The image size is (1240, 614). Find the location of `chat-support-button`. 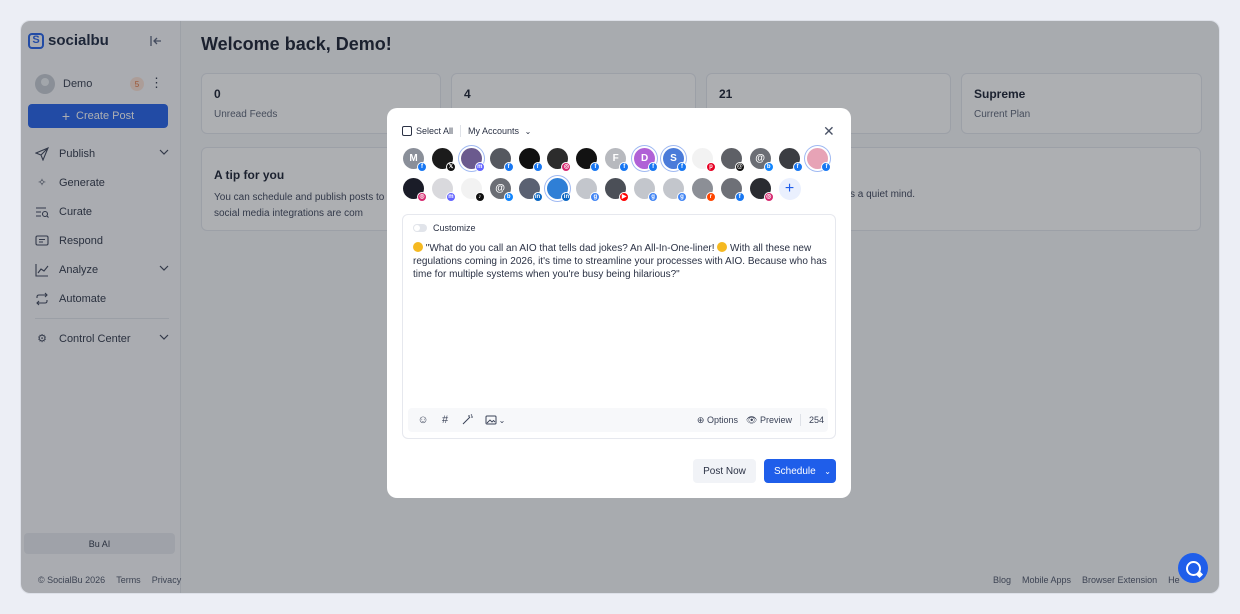

chat-support-button is located at coordinates (1193, 568).